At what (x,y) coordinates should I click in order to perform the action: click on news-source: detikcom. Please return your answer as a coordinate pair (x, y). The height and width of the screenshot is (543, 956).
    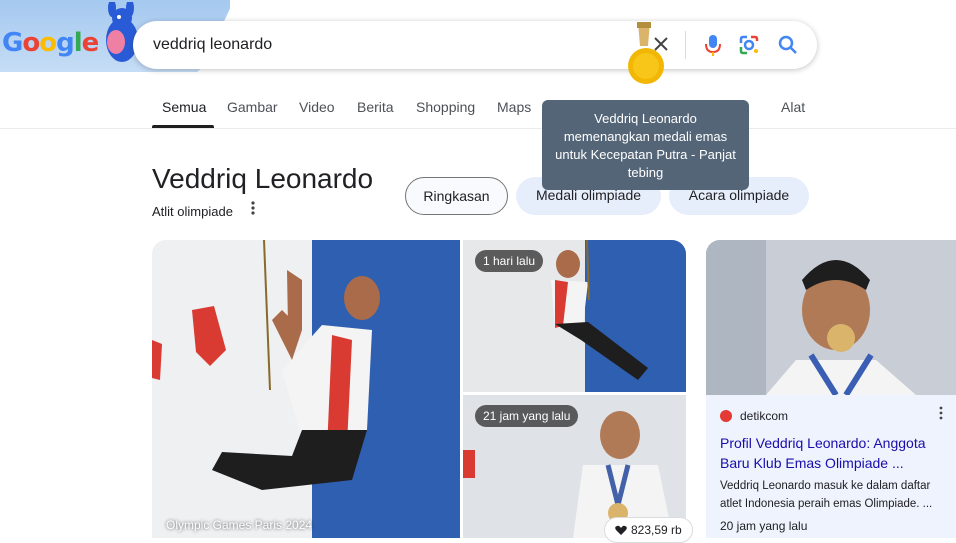
    Looking at the image, I should click on (764, 416).